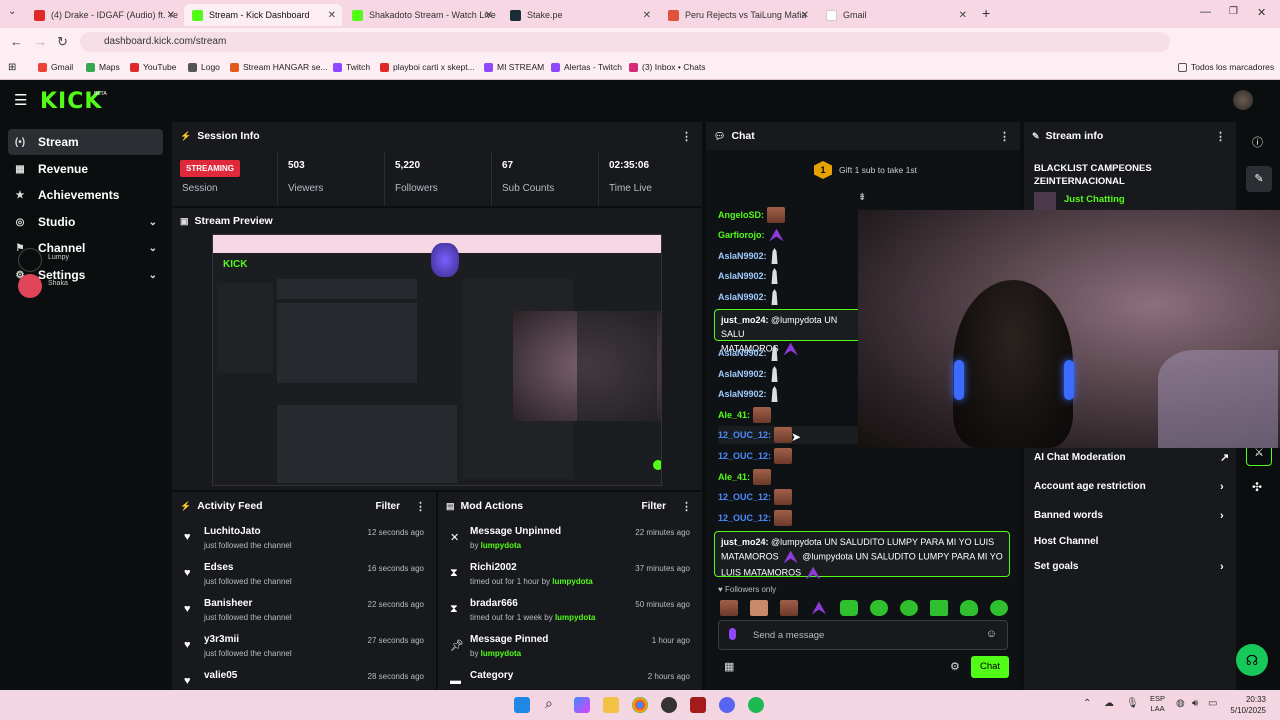  I want to click on chat-username: AngeloSD:, so click(741, 215).